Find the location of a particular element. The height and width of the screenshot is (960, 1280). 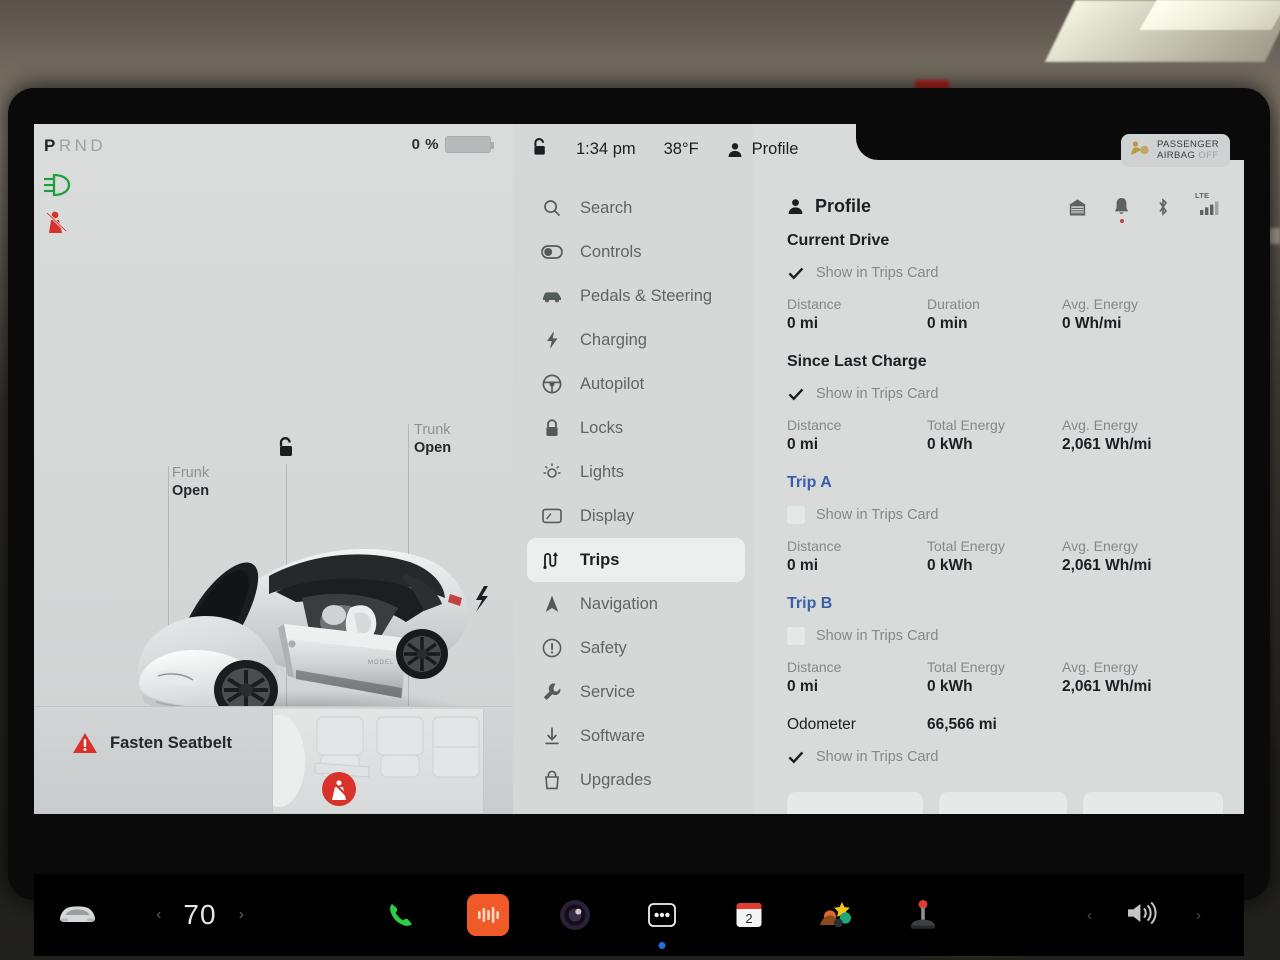

sidebar-label-controls: Controls is located at coordinates (611, 251).